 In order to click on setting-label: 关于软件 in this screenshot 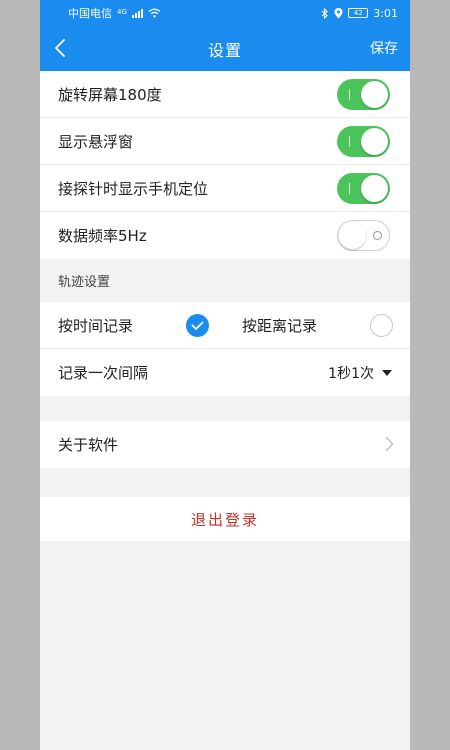, I will do `click(88, 445)`.